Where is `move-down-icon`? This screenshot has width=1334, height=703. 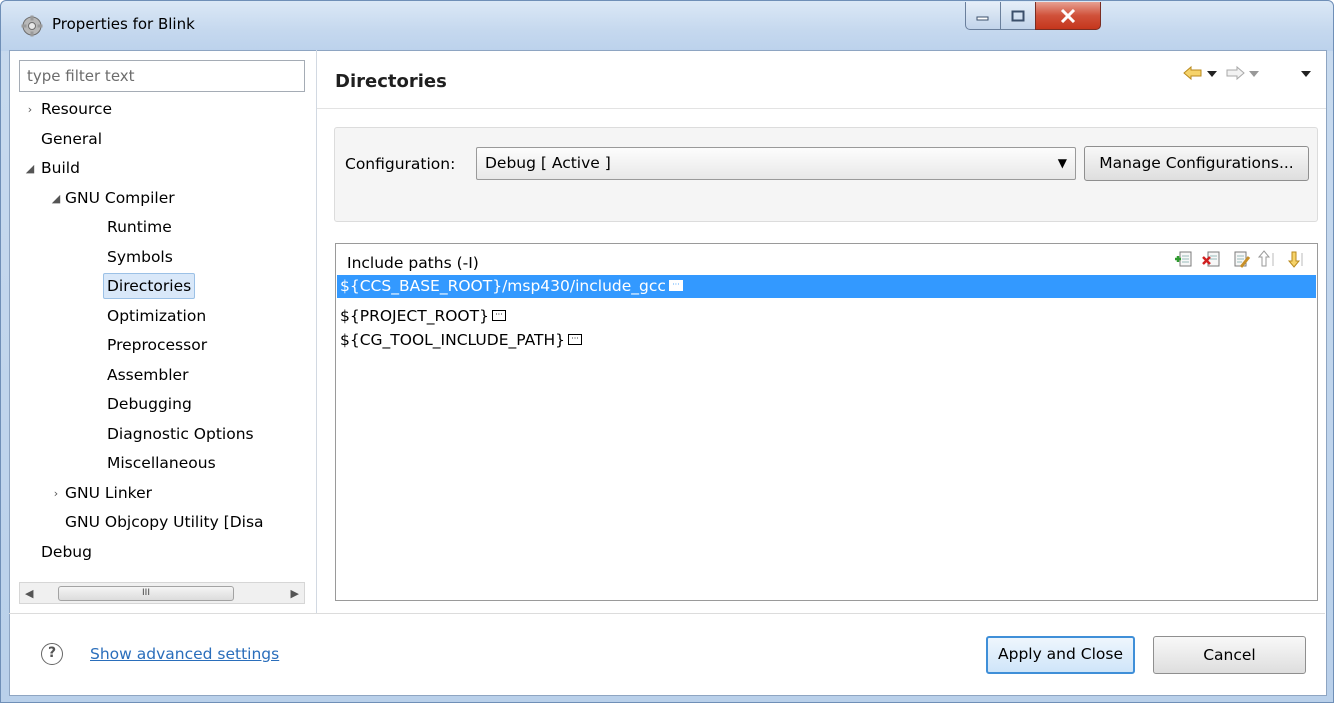
move-down-icon is located at coordinates (1296, 259).